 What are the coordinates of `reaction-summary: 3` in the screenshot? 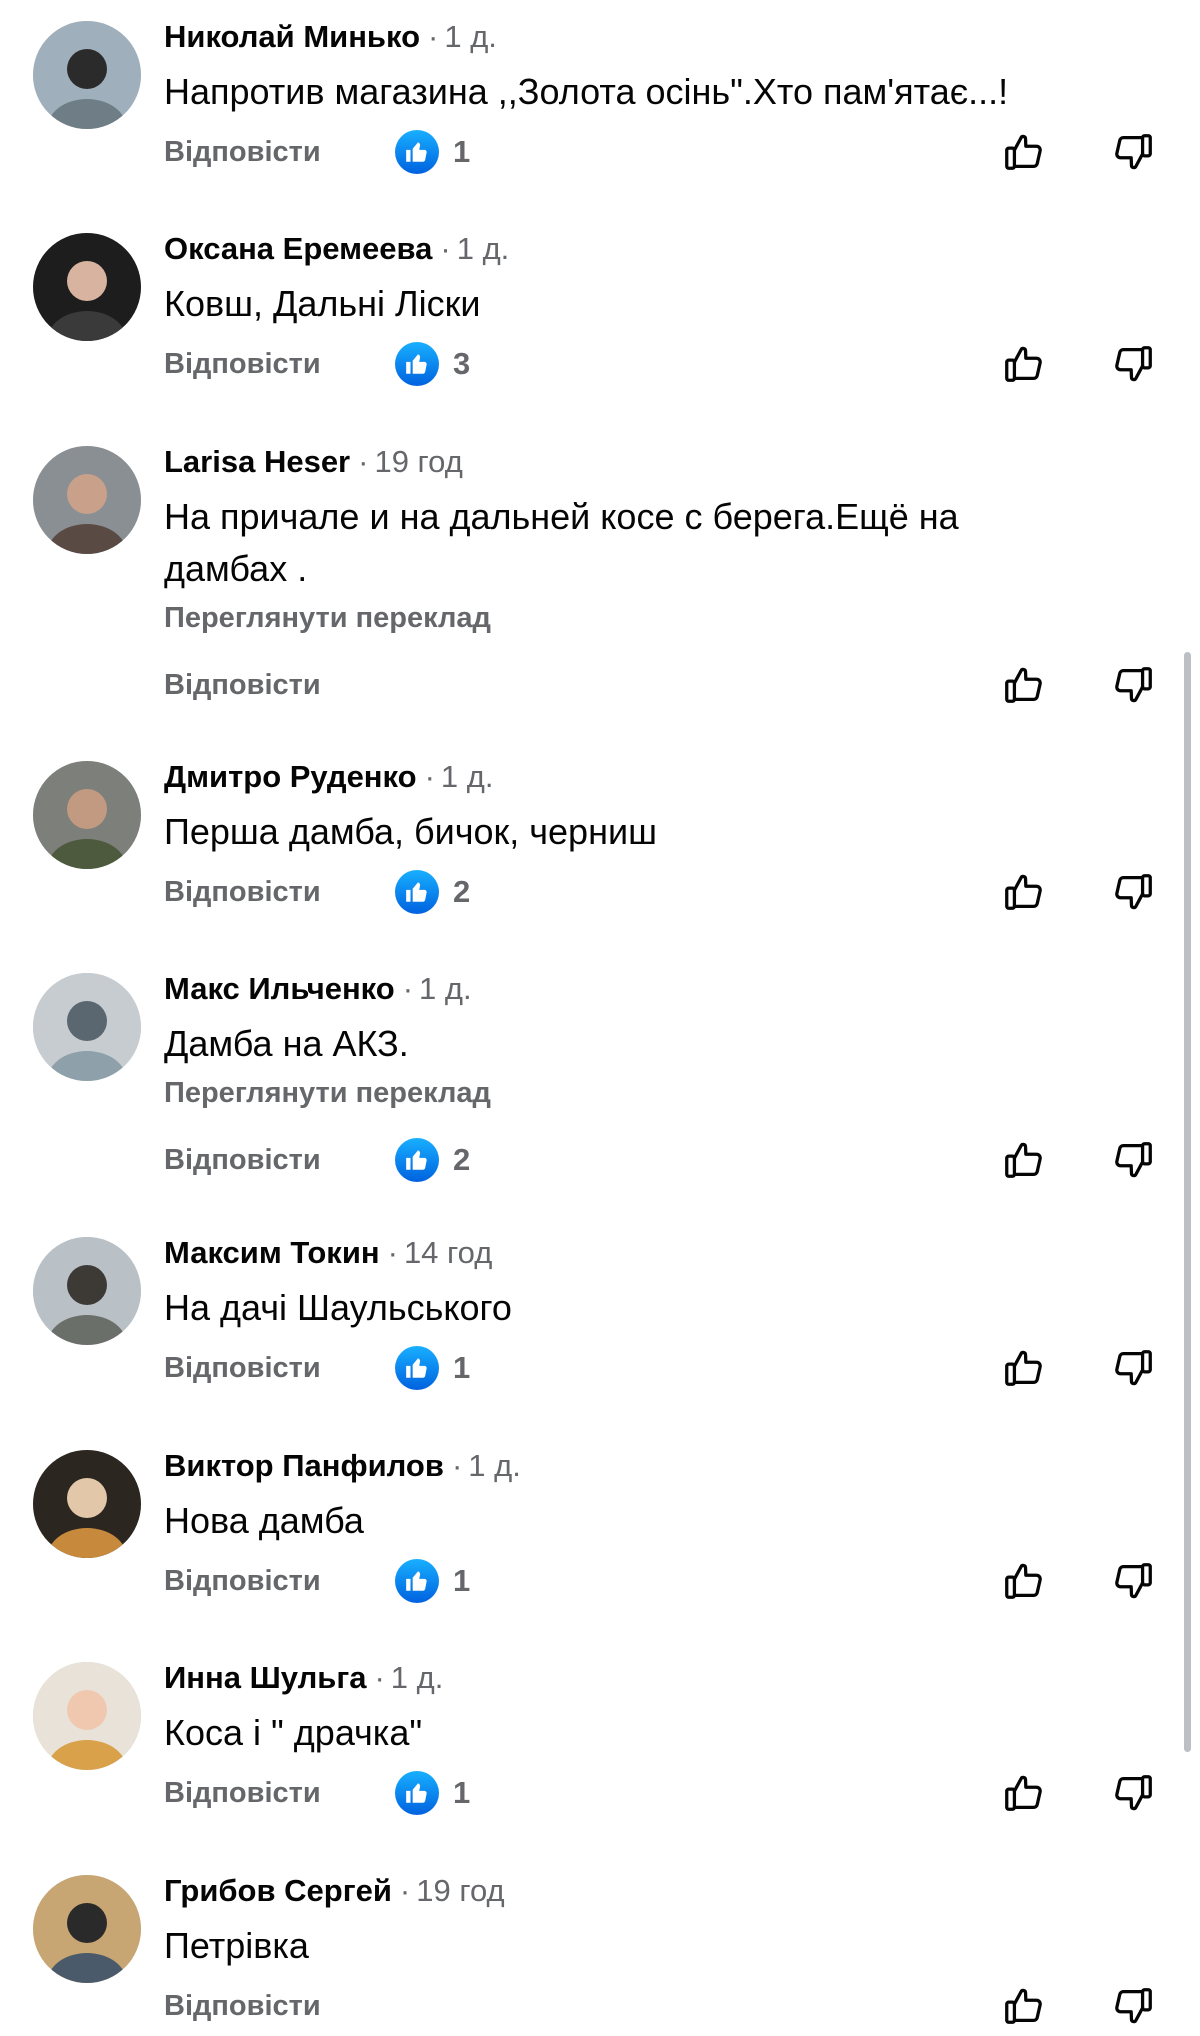 It's located at (432, 364).